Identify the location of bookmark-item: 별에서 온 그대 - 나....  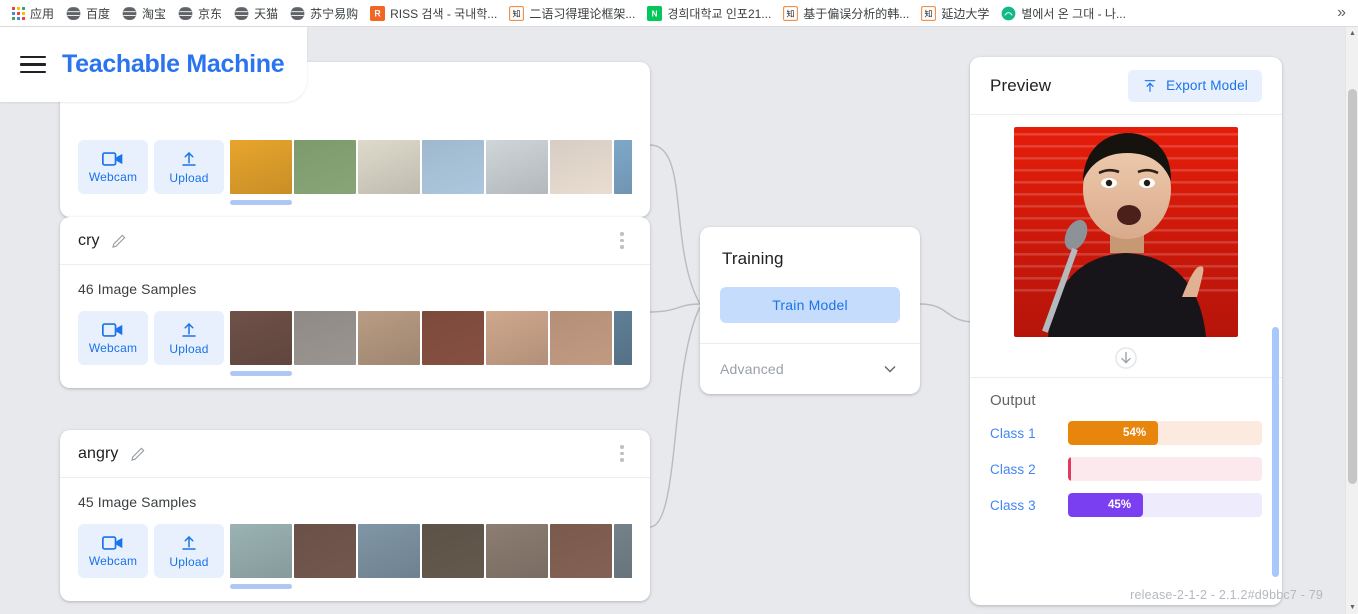
(1063, 13).